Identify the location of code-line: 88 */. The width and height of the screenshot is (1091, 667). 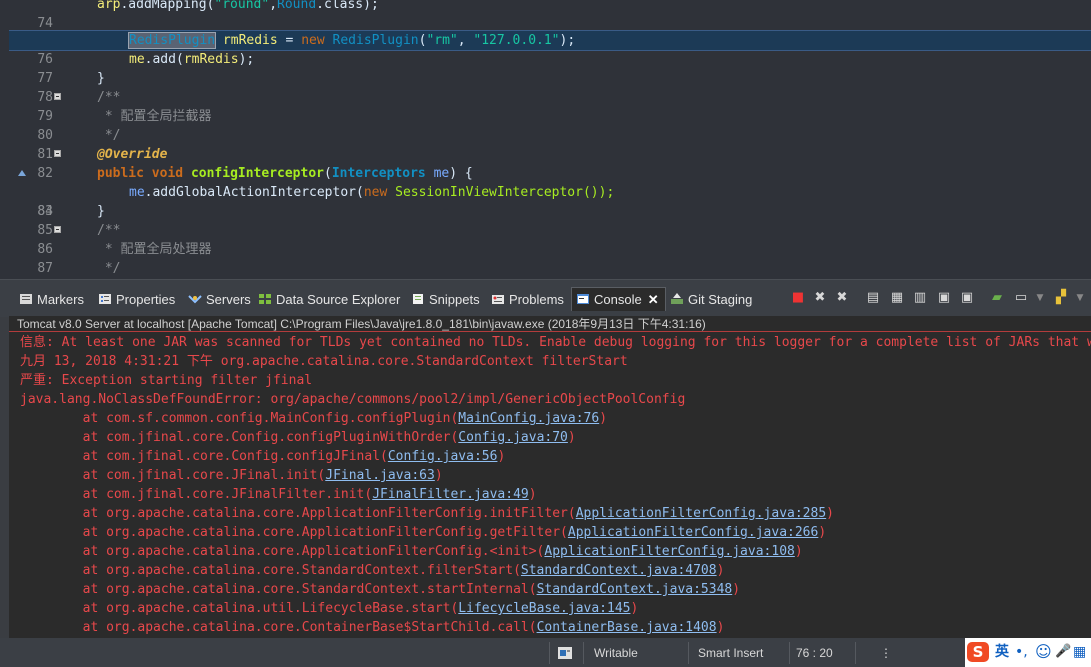
(550, 268).